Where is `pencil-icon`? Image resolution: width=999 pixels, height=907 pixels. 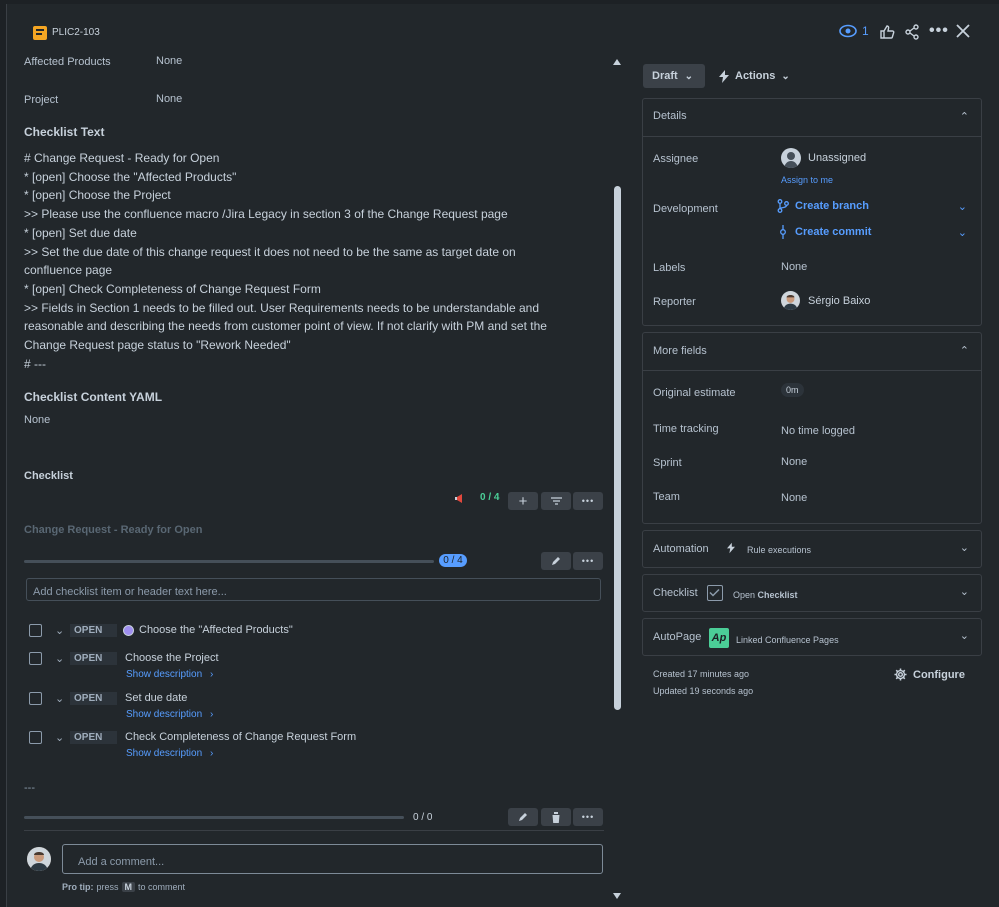
pencil-icon is located at coordinates (523, 817).